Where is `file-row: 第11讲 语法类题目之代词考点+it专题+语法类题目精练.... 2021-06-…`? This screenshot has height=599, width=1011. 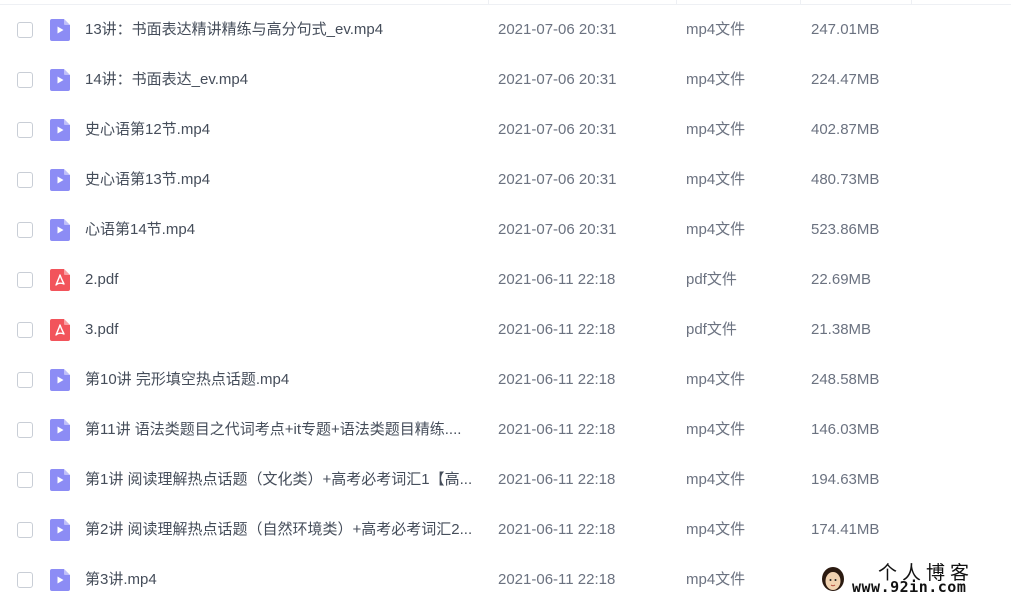
file-row: 第11讲 语法类题目之代词考点+it专题+语法类题目精练.... 2021-06-… is located at coordinates (505, 430).